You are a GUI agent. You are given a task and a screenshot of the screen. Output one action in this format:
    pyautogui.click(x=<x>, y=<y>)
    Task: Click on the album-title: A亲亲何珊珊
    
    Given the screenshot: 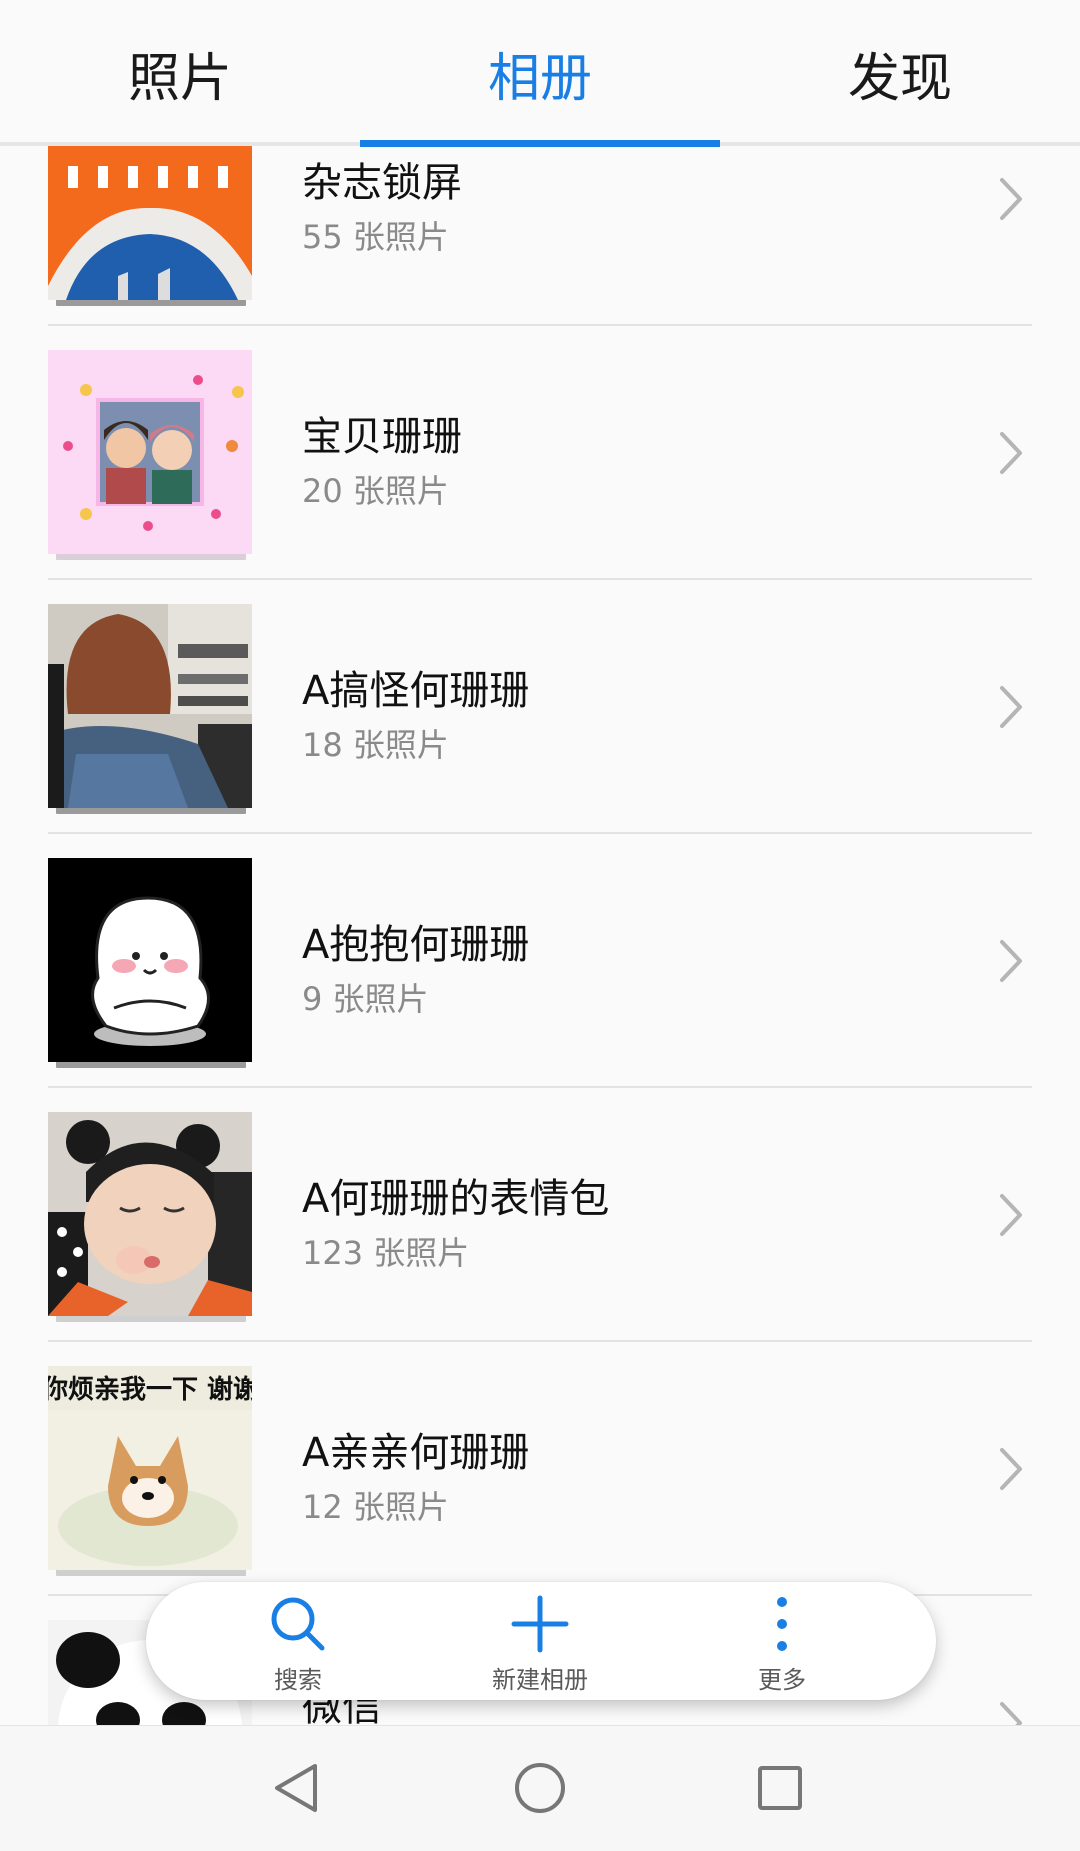 What is the action you would take?
    pyautogui.click(x=416, y=1453)
    